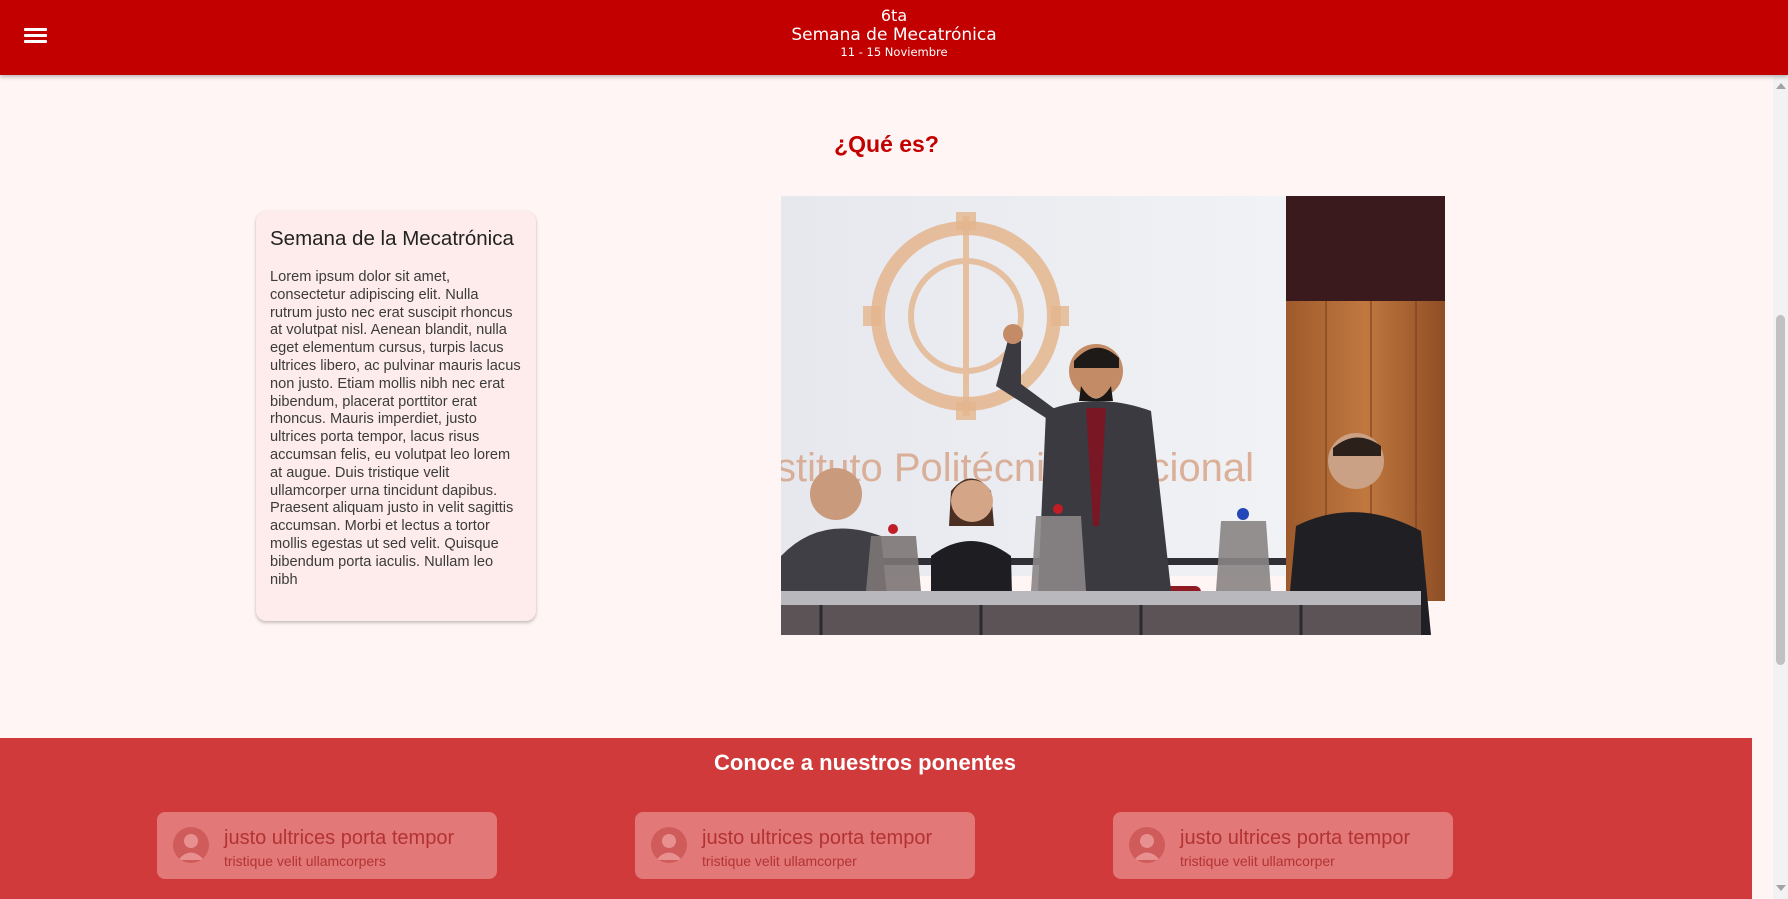 The image size is (1788, 899). I want to click on speakers-heading: Conoce a nuestros ponentes, so click(865, 762).